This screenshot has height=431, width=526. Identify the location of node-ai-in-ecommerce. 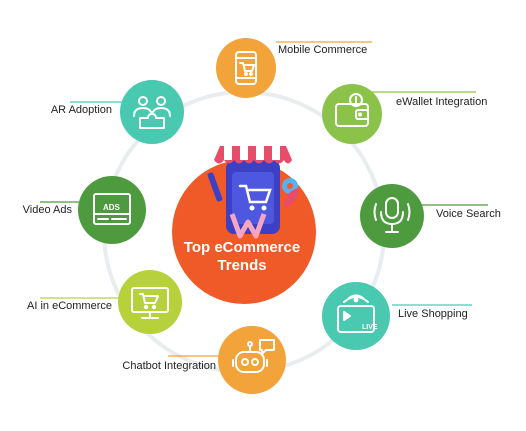
(150, 302).